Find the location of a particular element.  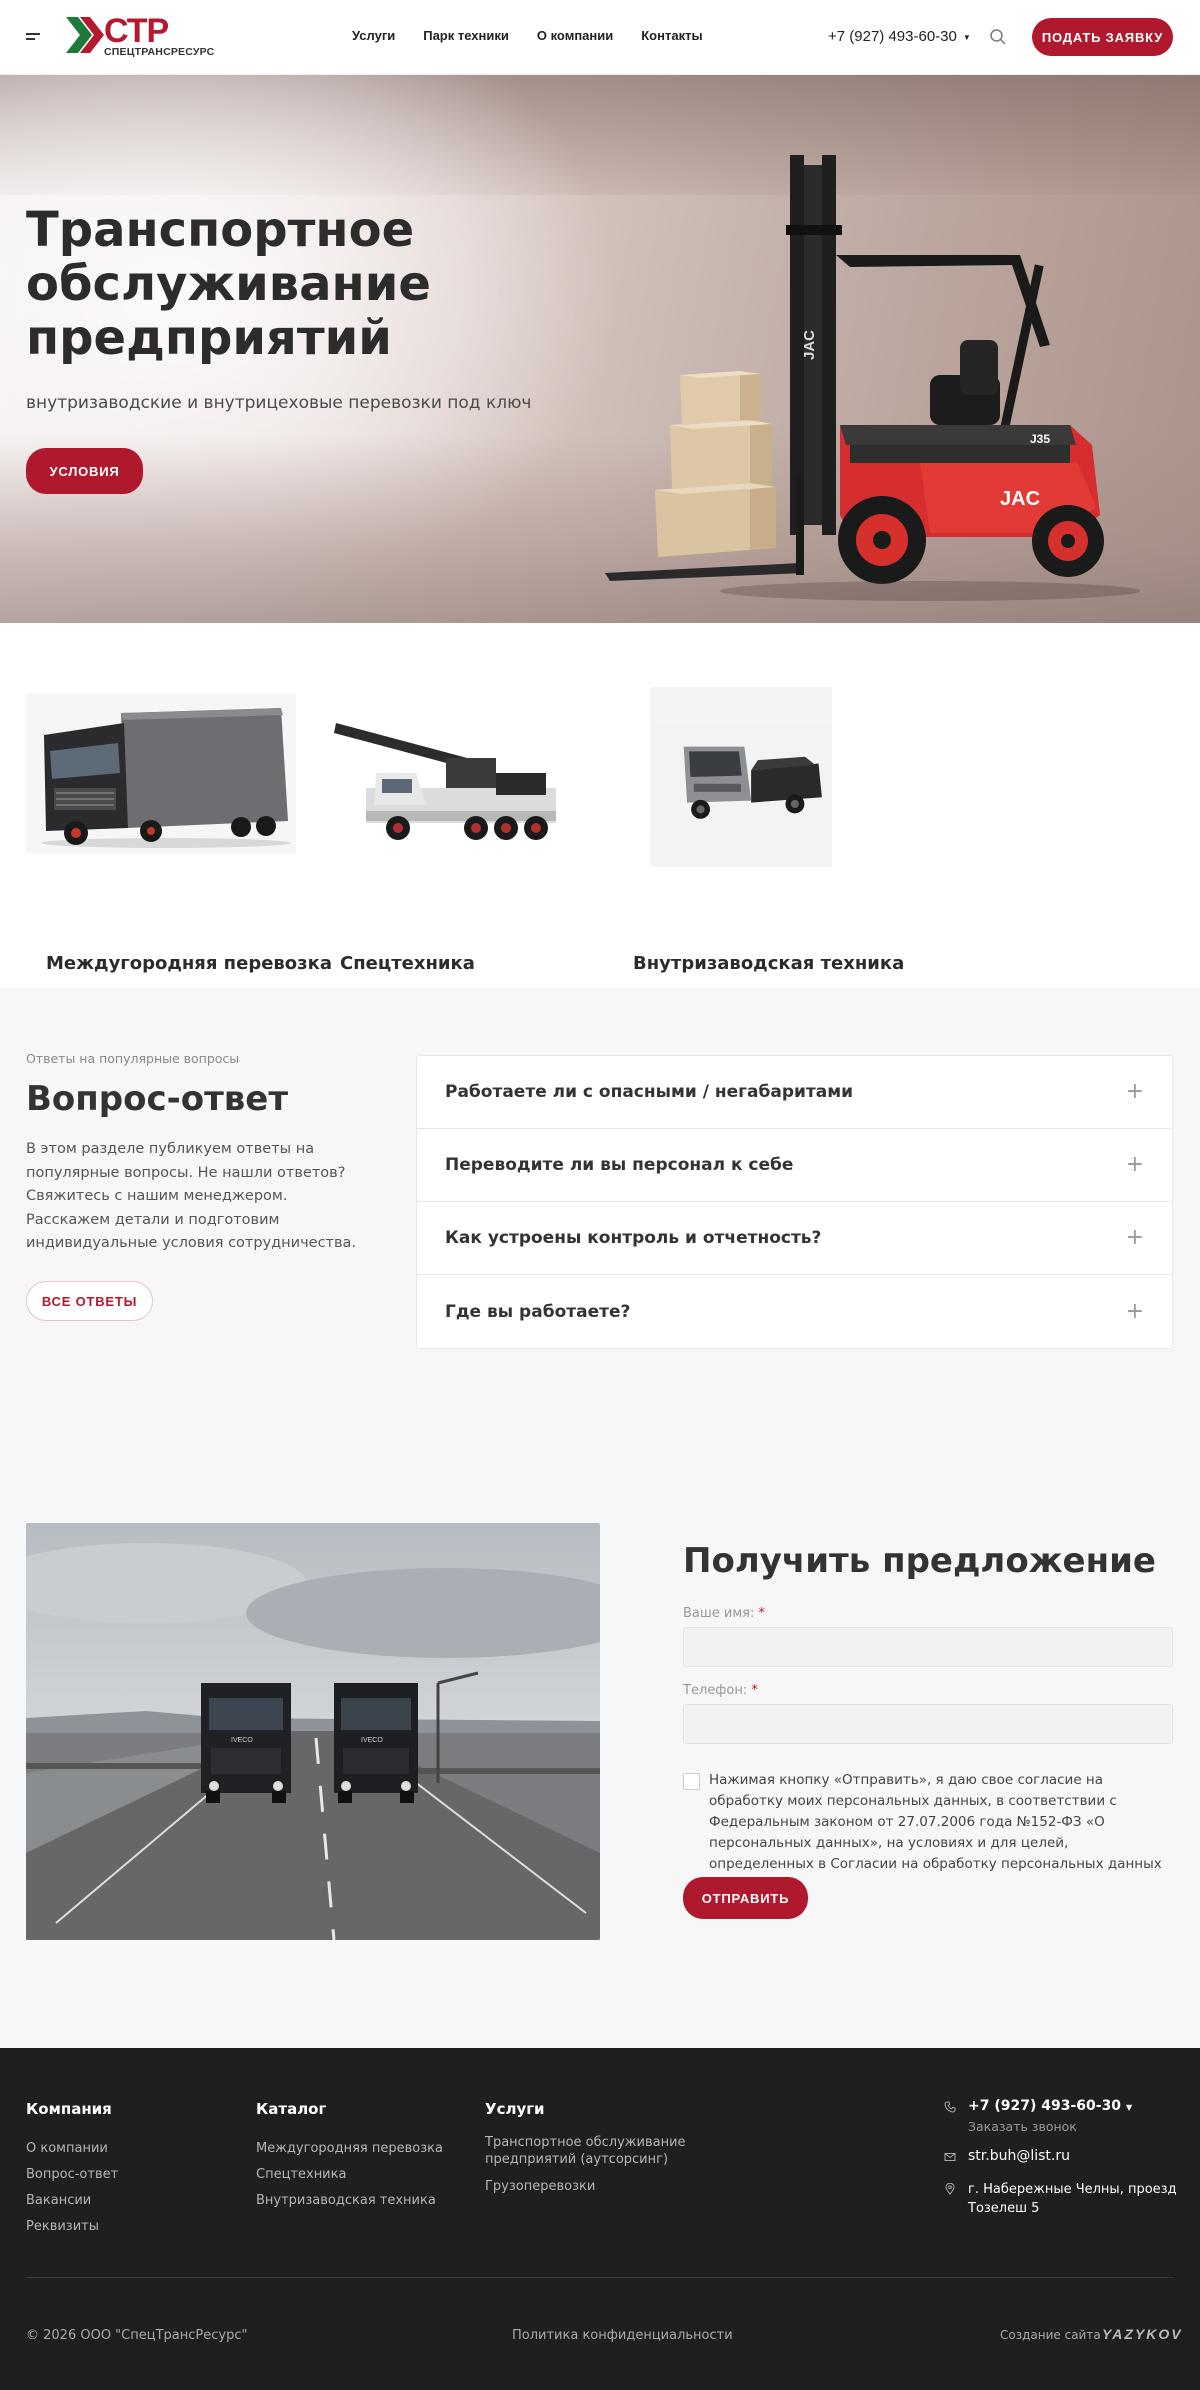

location-icon is located at coordinates (950, 2189).